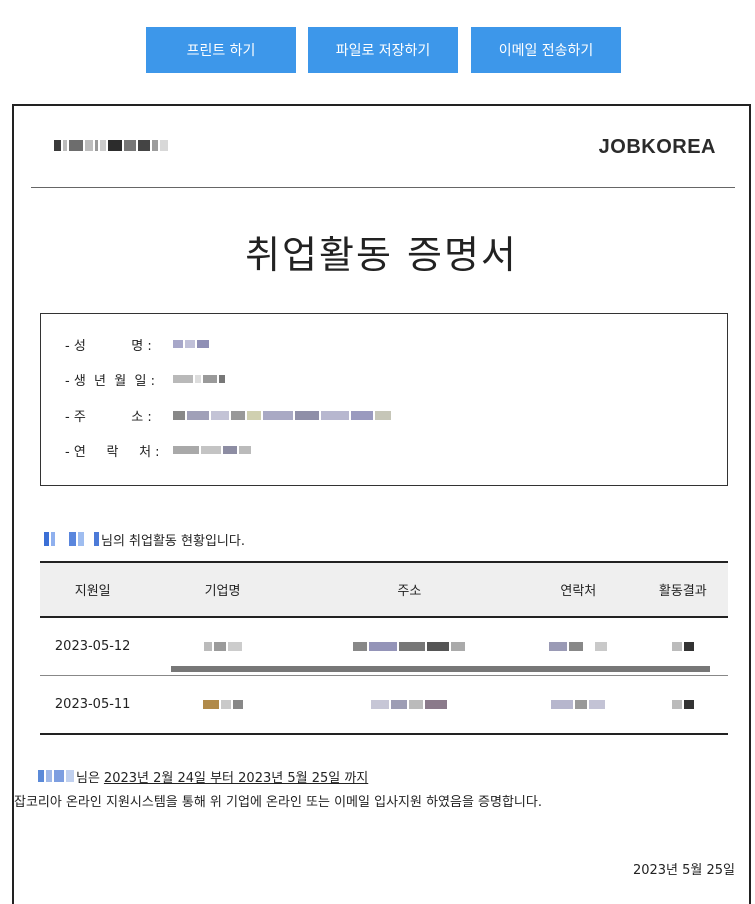 Image resolution: width=755 pixels, height=904 pixels. I want to click on company-name-redacted, so click(111, 145).